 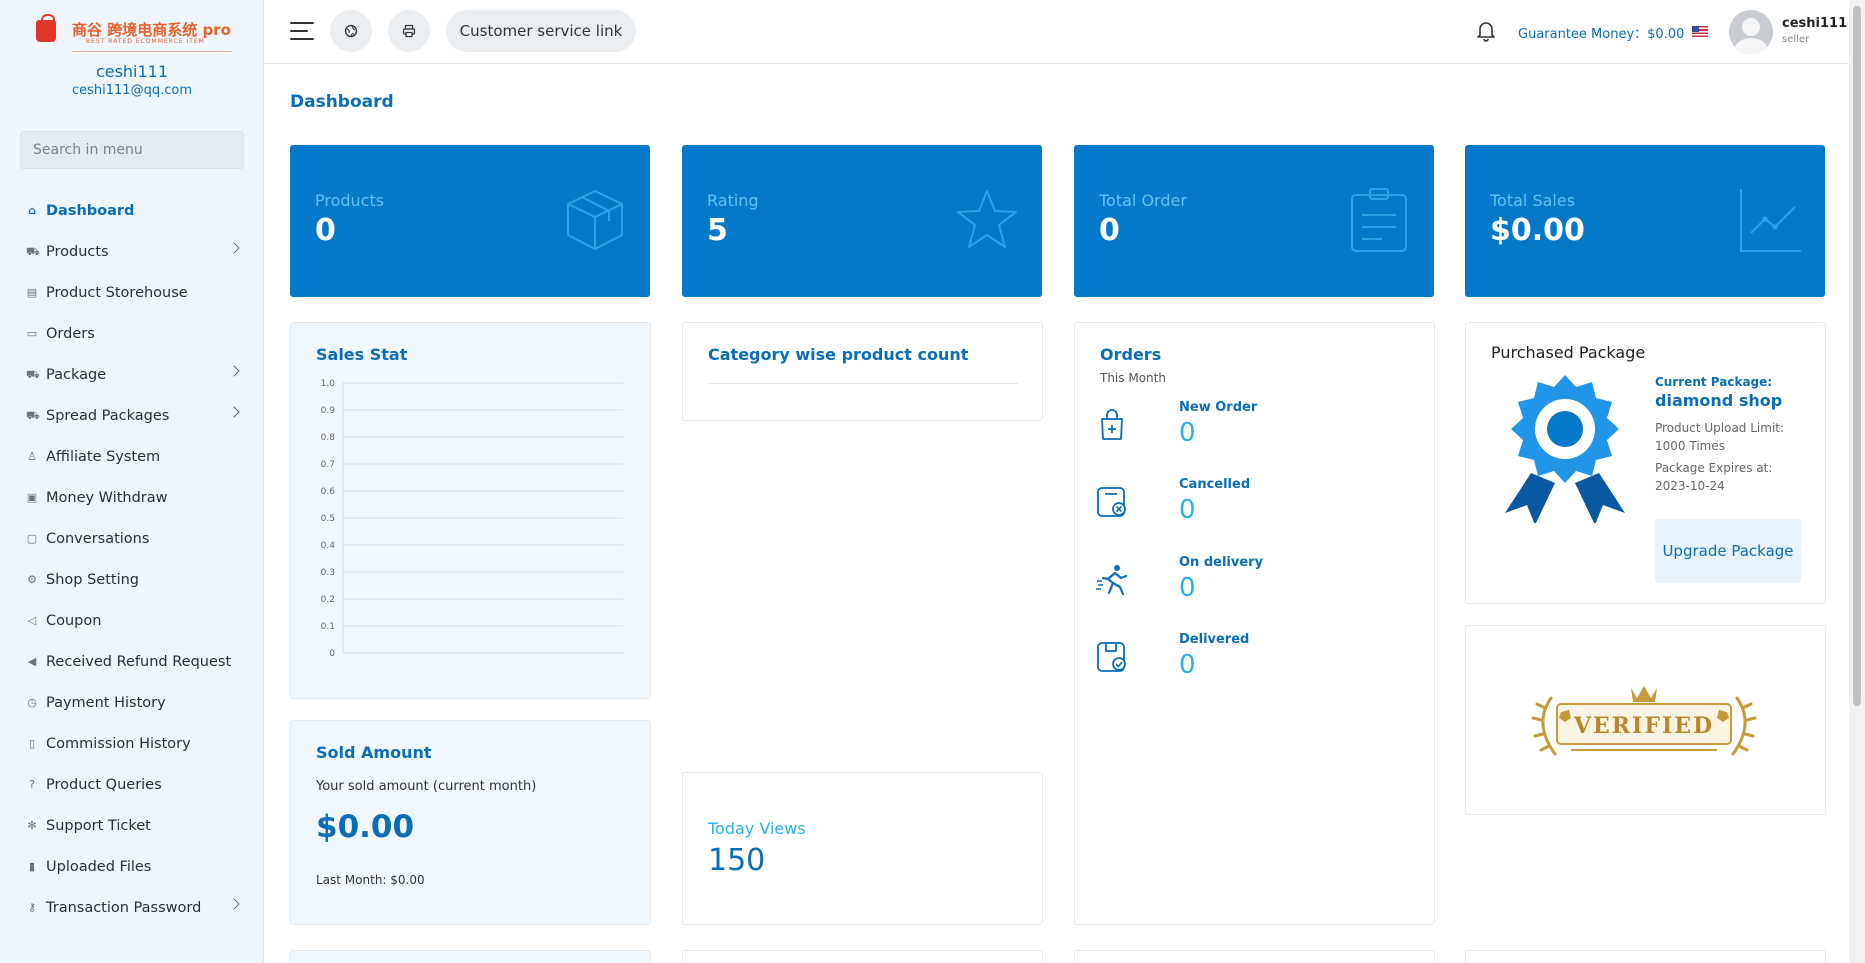 What do you see at coordinates (132, 620) in the screenshot?
I see `sidebar-item-coupon: ◁ Coupon` at bounding box center [132, 620].